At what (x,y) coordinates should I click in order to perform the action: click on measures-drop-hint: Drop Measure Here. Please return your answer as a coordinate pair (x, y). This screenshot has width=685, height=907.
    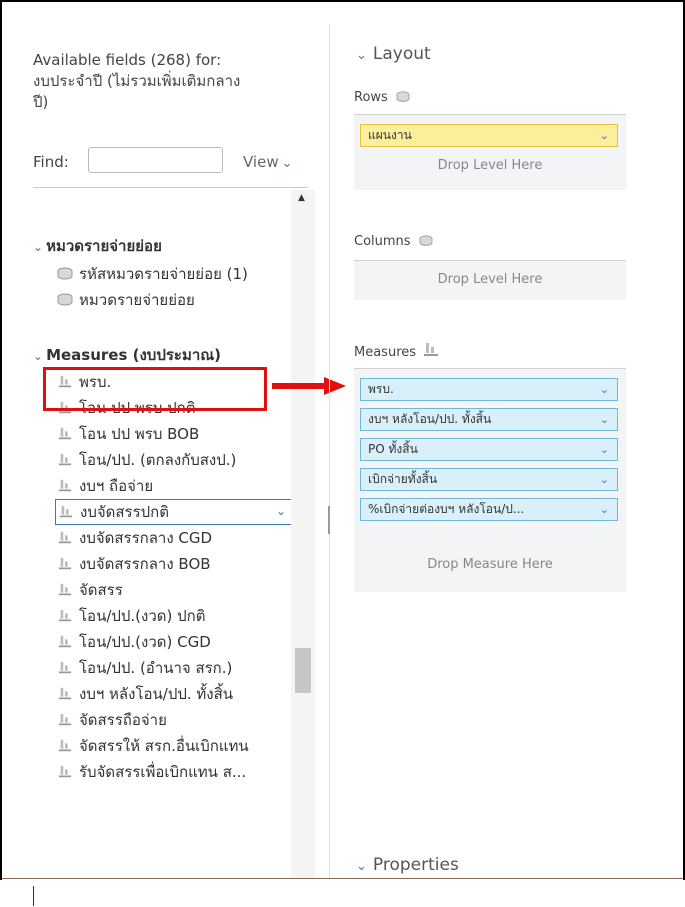
    Looking at the image, I should click on (490, 564).